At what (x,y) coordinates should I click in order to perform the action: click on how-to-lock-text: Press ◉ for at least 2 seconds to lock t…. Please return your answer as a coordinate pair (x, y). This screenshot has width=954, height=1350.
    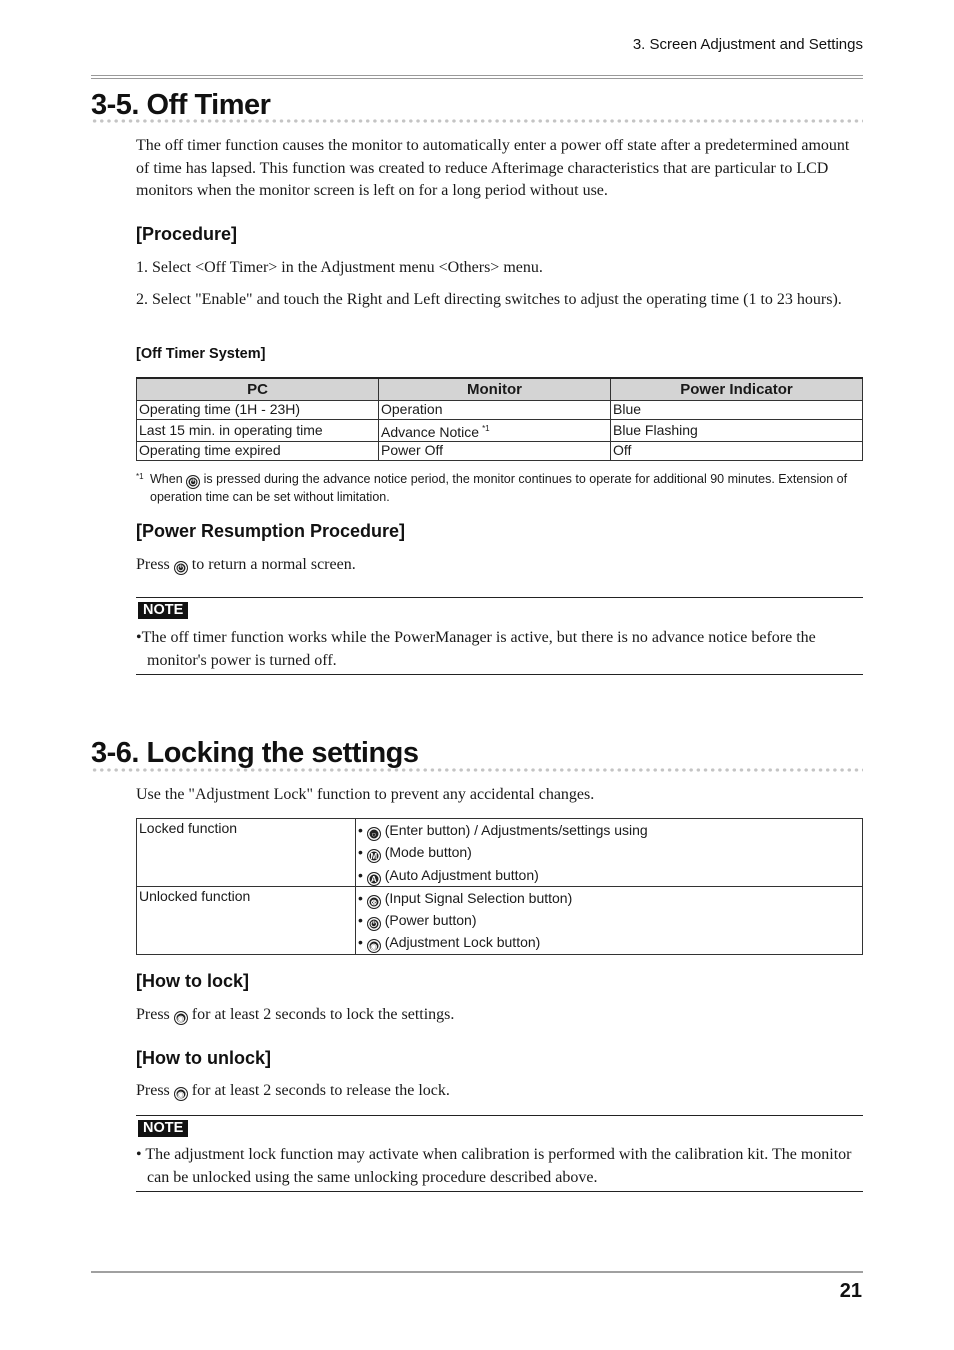
    Looking at the image, I should click on (499, 1015).